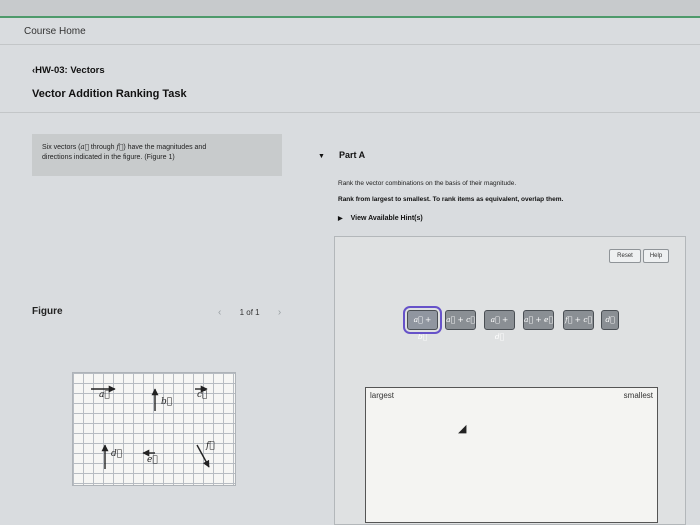 Image resolution: width=700 pixels, height=525 pixels. I want to click on tile-a-plus-e: a⃗ + e⃗, so click(538, 320).